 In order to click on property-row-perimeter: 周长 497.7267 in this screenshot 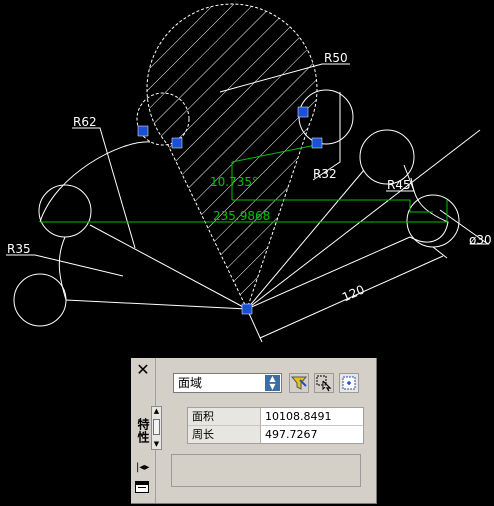, I will do `click(275, 434)`.